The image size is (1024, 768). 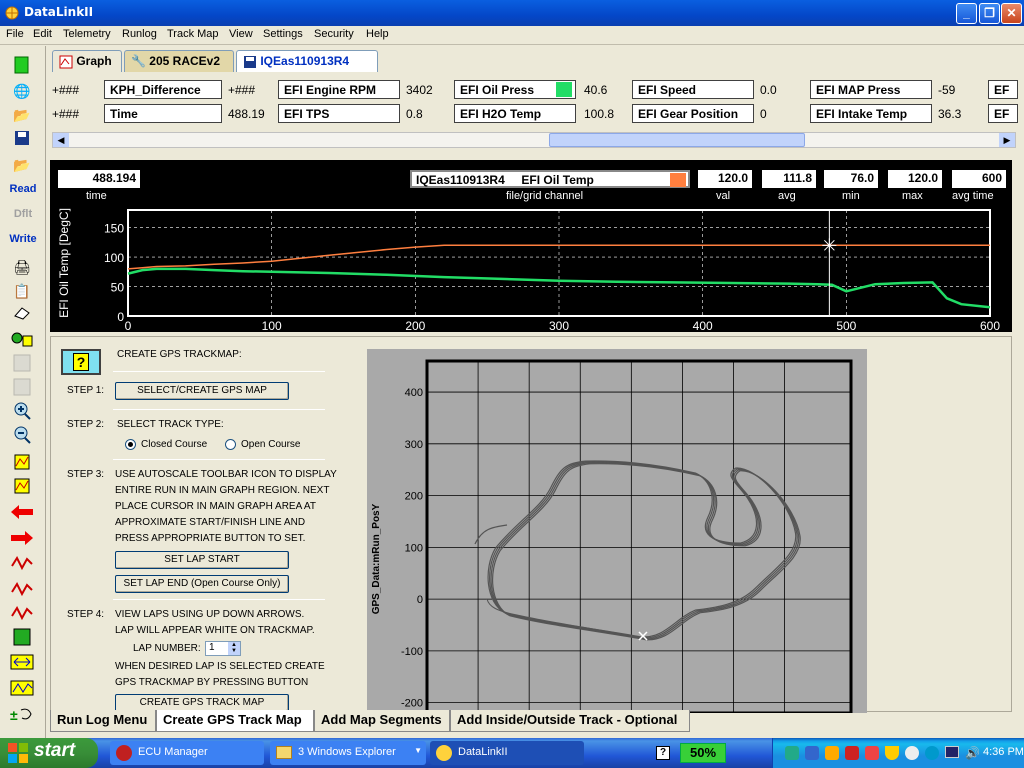 I want to click on channel-name-box: EFI Gear Position, so click(x=693, y=113).